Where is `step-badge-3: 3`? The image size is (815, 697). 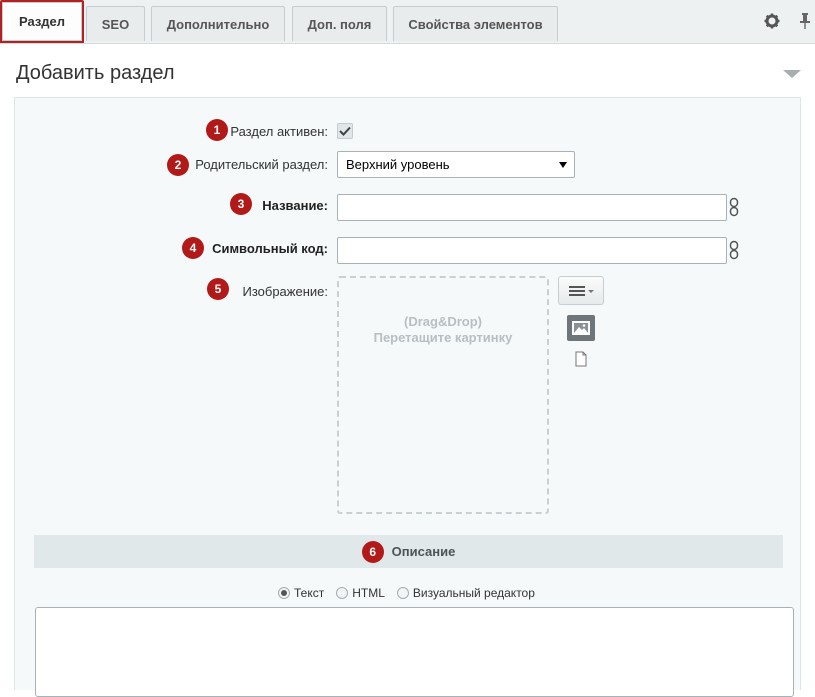
step-badge-3: 3 is located at coordinates (241, 204).